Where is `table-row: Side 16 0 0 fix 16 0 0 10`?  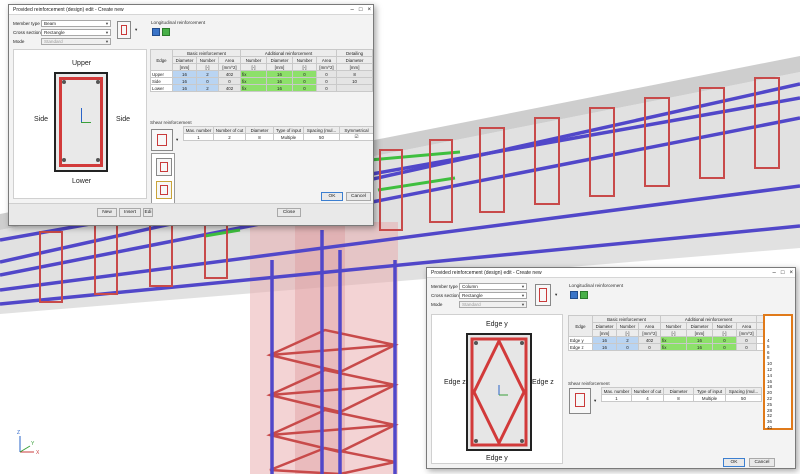 table-row: Side 16 0 0 fix 16 0 0 10 is located at coordinates (261, 81).